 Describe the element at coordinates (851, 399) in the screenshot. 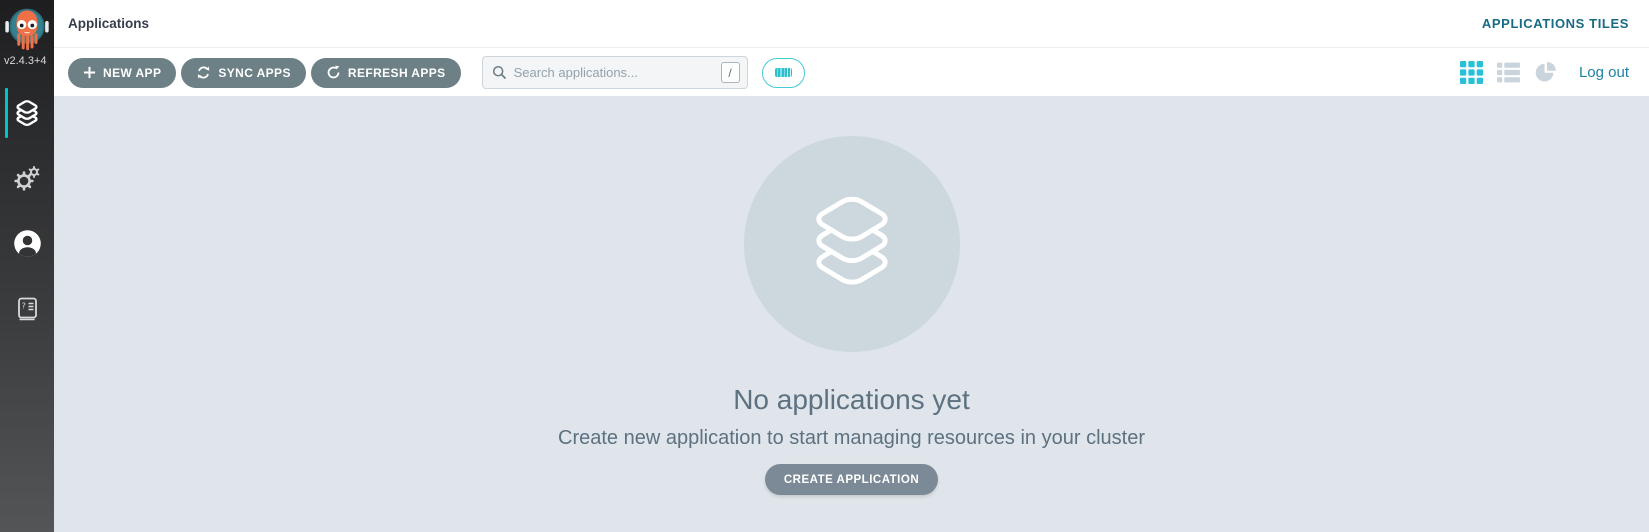

I see `empty-state-title: No applications yet` at that location.